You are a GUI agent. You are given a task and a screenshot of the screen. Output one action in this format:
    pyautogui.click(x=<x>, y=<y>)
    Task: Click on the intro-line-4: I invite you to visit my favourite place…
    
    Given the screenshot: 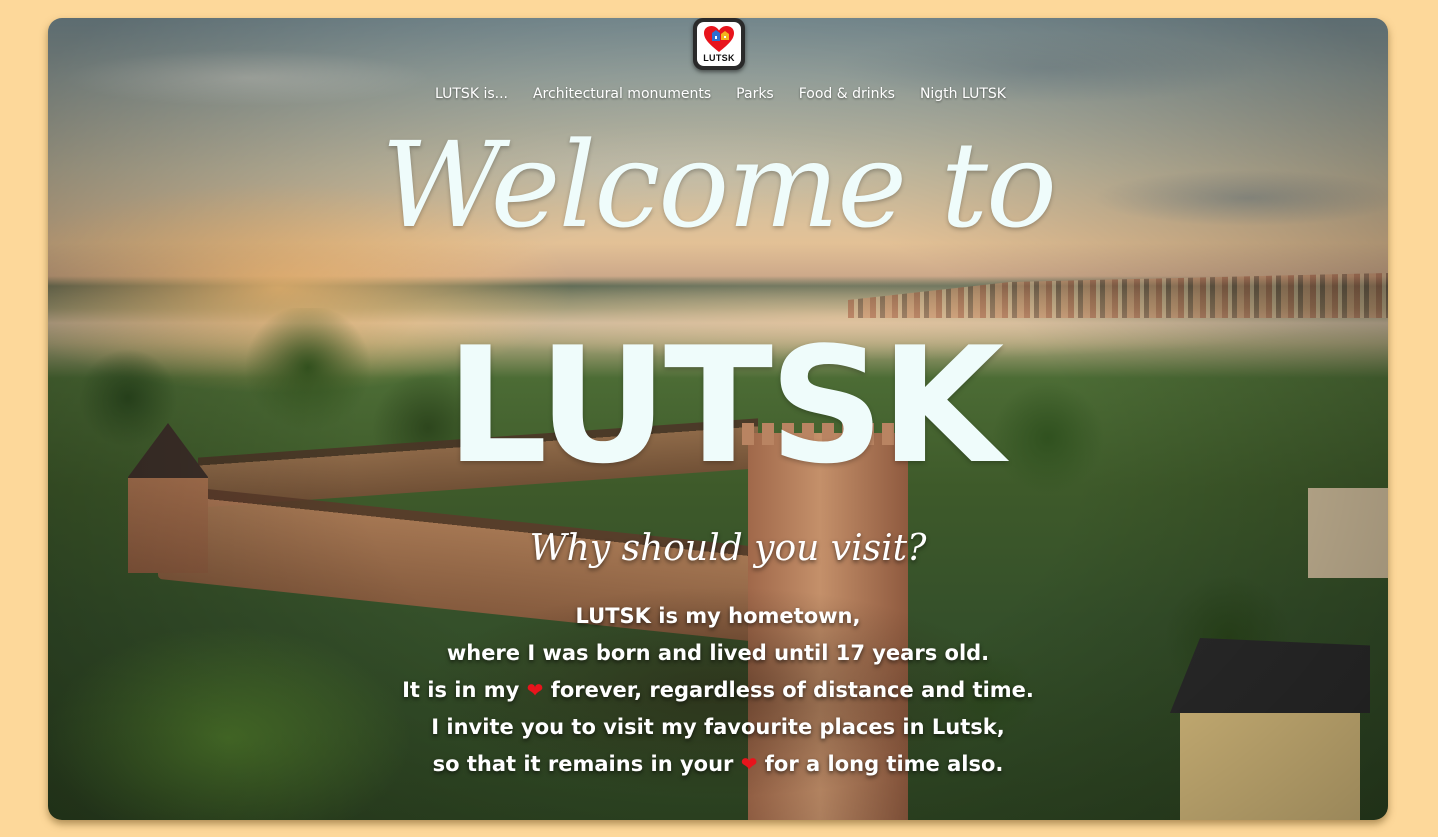 What is the action you would take?
    pyautogui.click(x=718, y=727)
    